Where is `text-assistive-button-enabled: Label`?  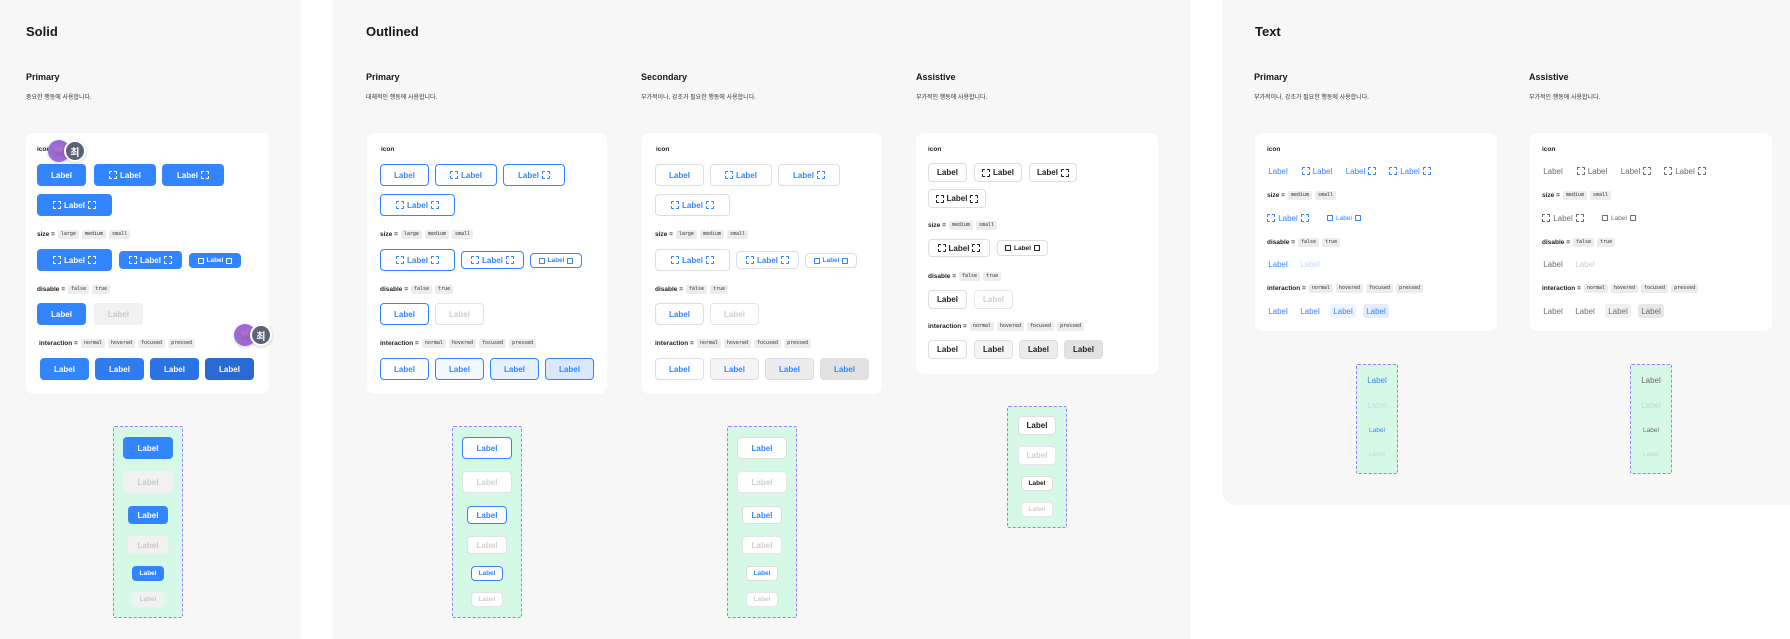 text-assistive-button-enabled: Label is located at coordinates (1553, 264).